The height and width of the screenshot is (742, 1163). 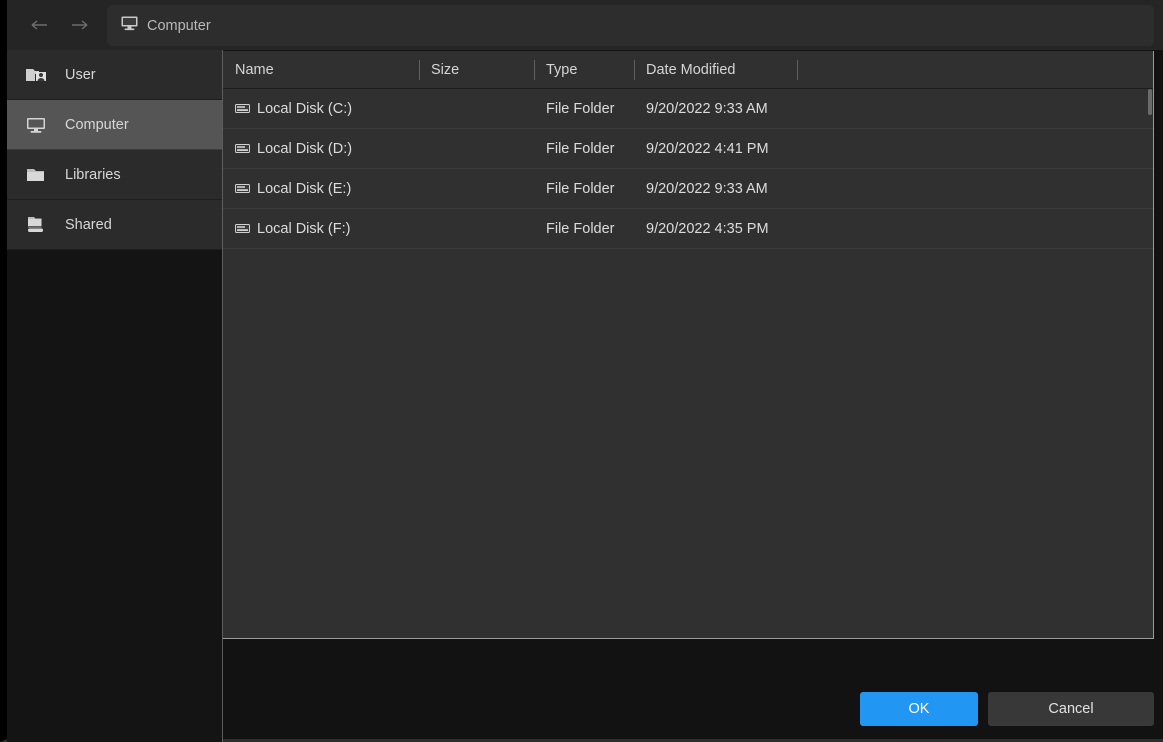 I want to click on cell-name: Local Disk (F:), so click(x=321, y=229).